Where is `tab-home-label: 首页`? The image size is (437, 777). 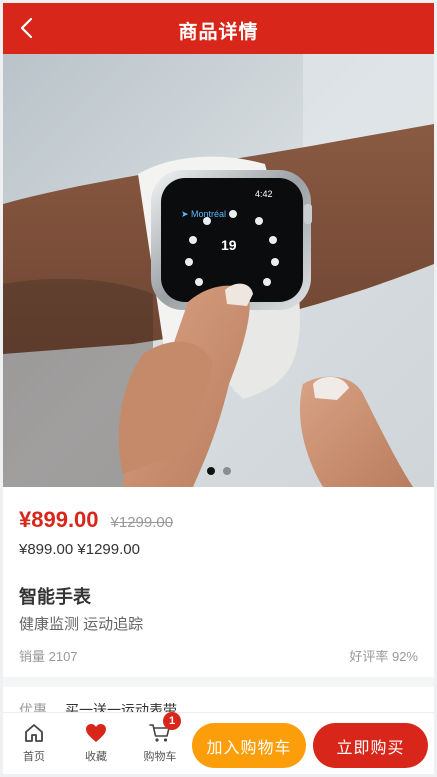
tab-home-label: 首页 is located at coordinates (34, 757).